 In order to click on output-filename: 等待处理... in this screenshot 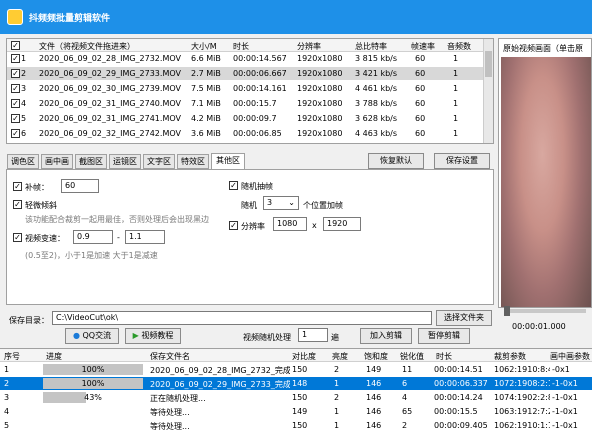, I will do `click(170, 426)`.